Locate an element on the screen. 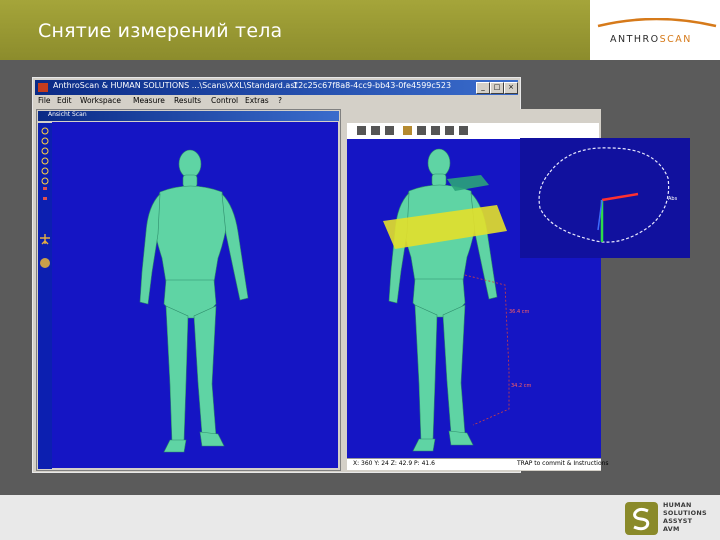 The width and height of the screenshot is (720, 540). human-solutions-logo: HUMAN SOLUTIONS ASSYST AVM is located at coordinates (672, 519).